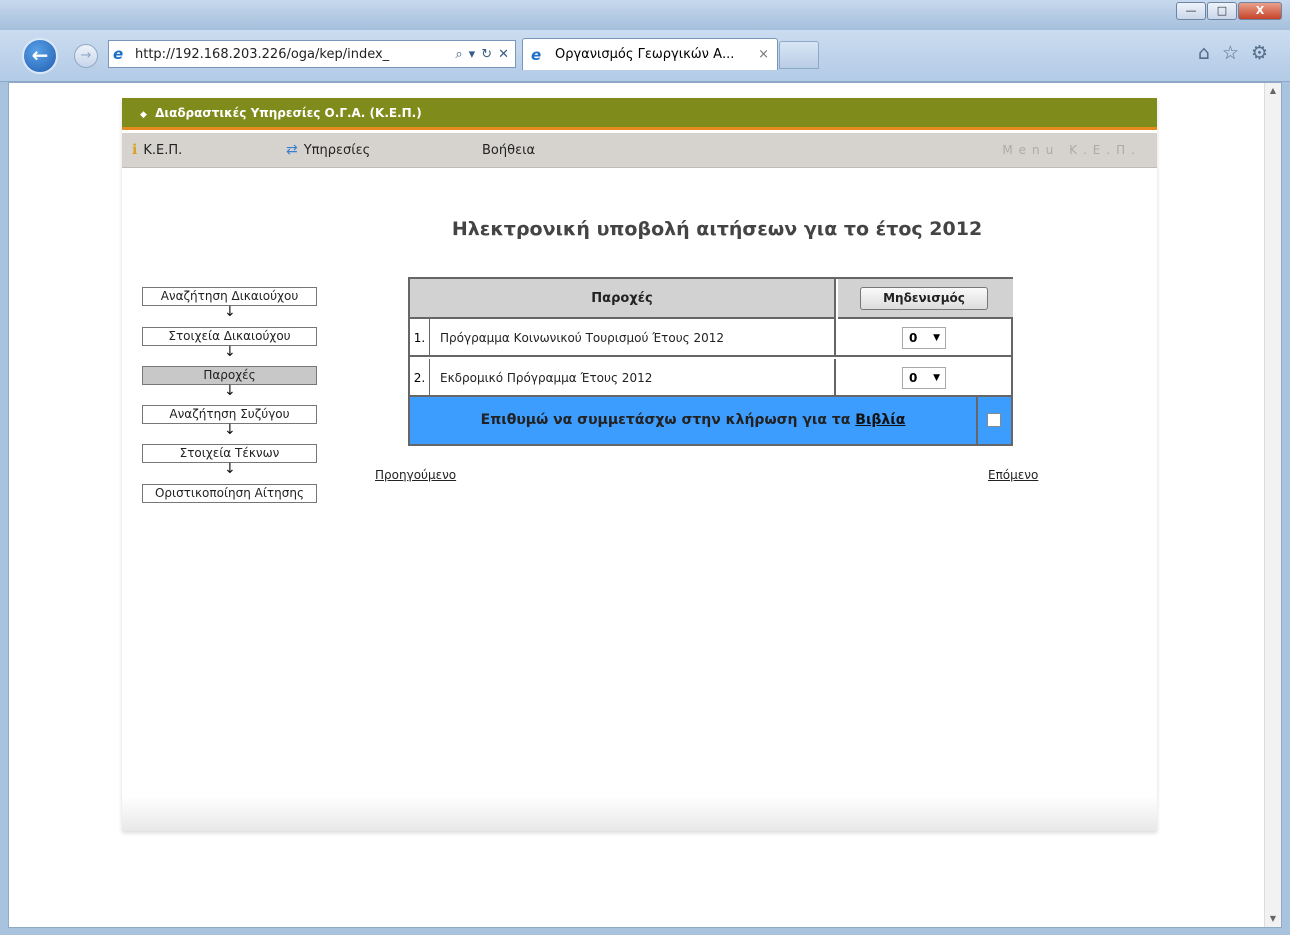 The height and width of the screenshot is (935, 1290). Describe the element at coordinates (288, 113) in the screenshot. I see `site-header-title: Διαδραστικές Υπηρεσίες Ο.Γ.Α. (Κ.Ε.Π.)` at that location.